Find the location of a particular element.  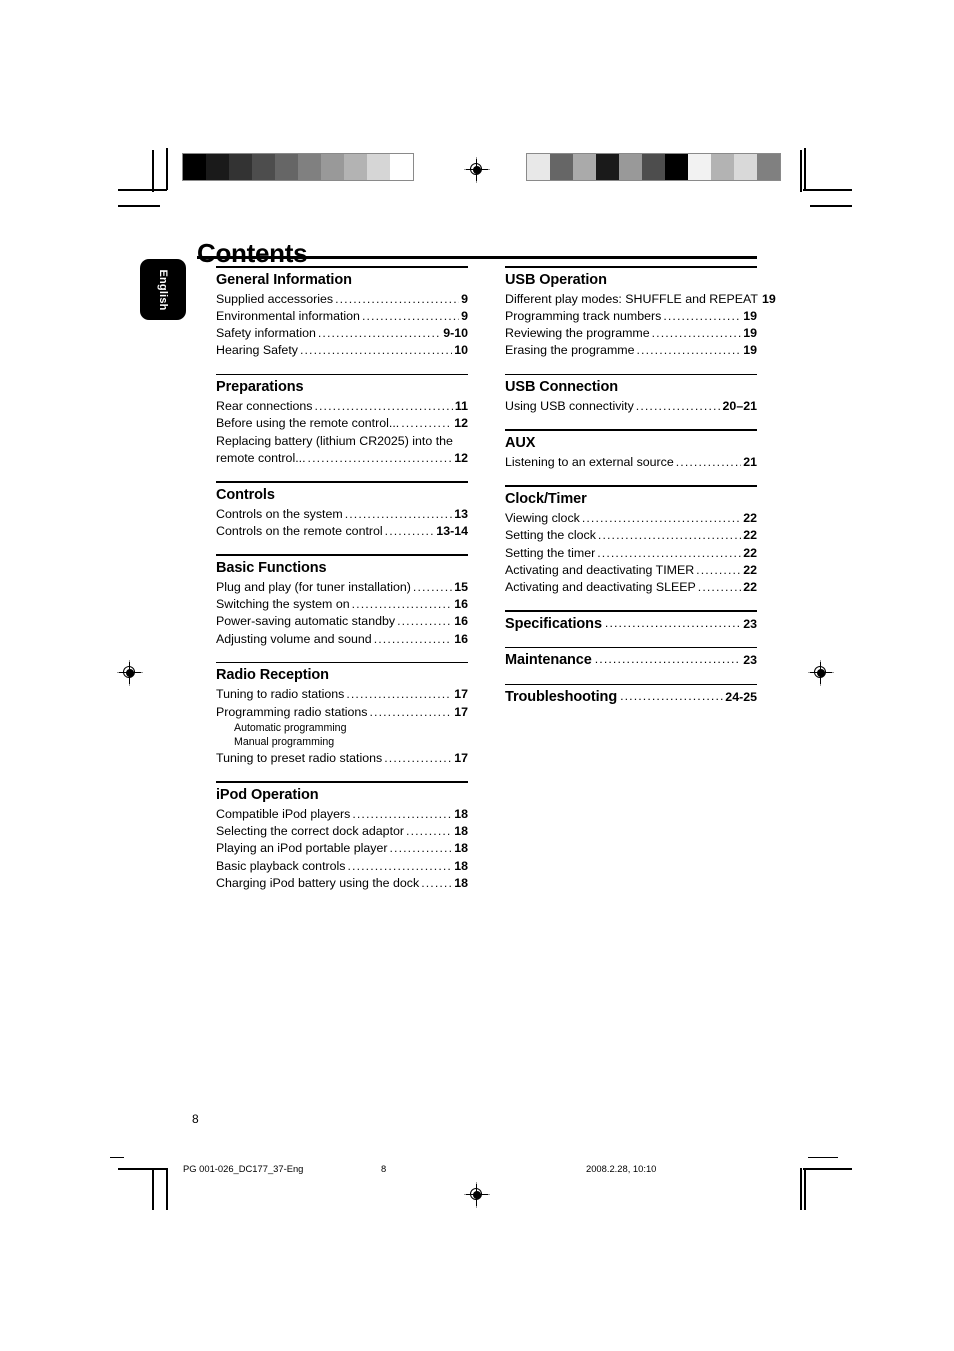

toc-entry: Erasing the programme 19 is located at coordinates (631, 350).